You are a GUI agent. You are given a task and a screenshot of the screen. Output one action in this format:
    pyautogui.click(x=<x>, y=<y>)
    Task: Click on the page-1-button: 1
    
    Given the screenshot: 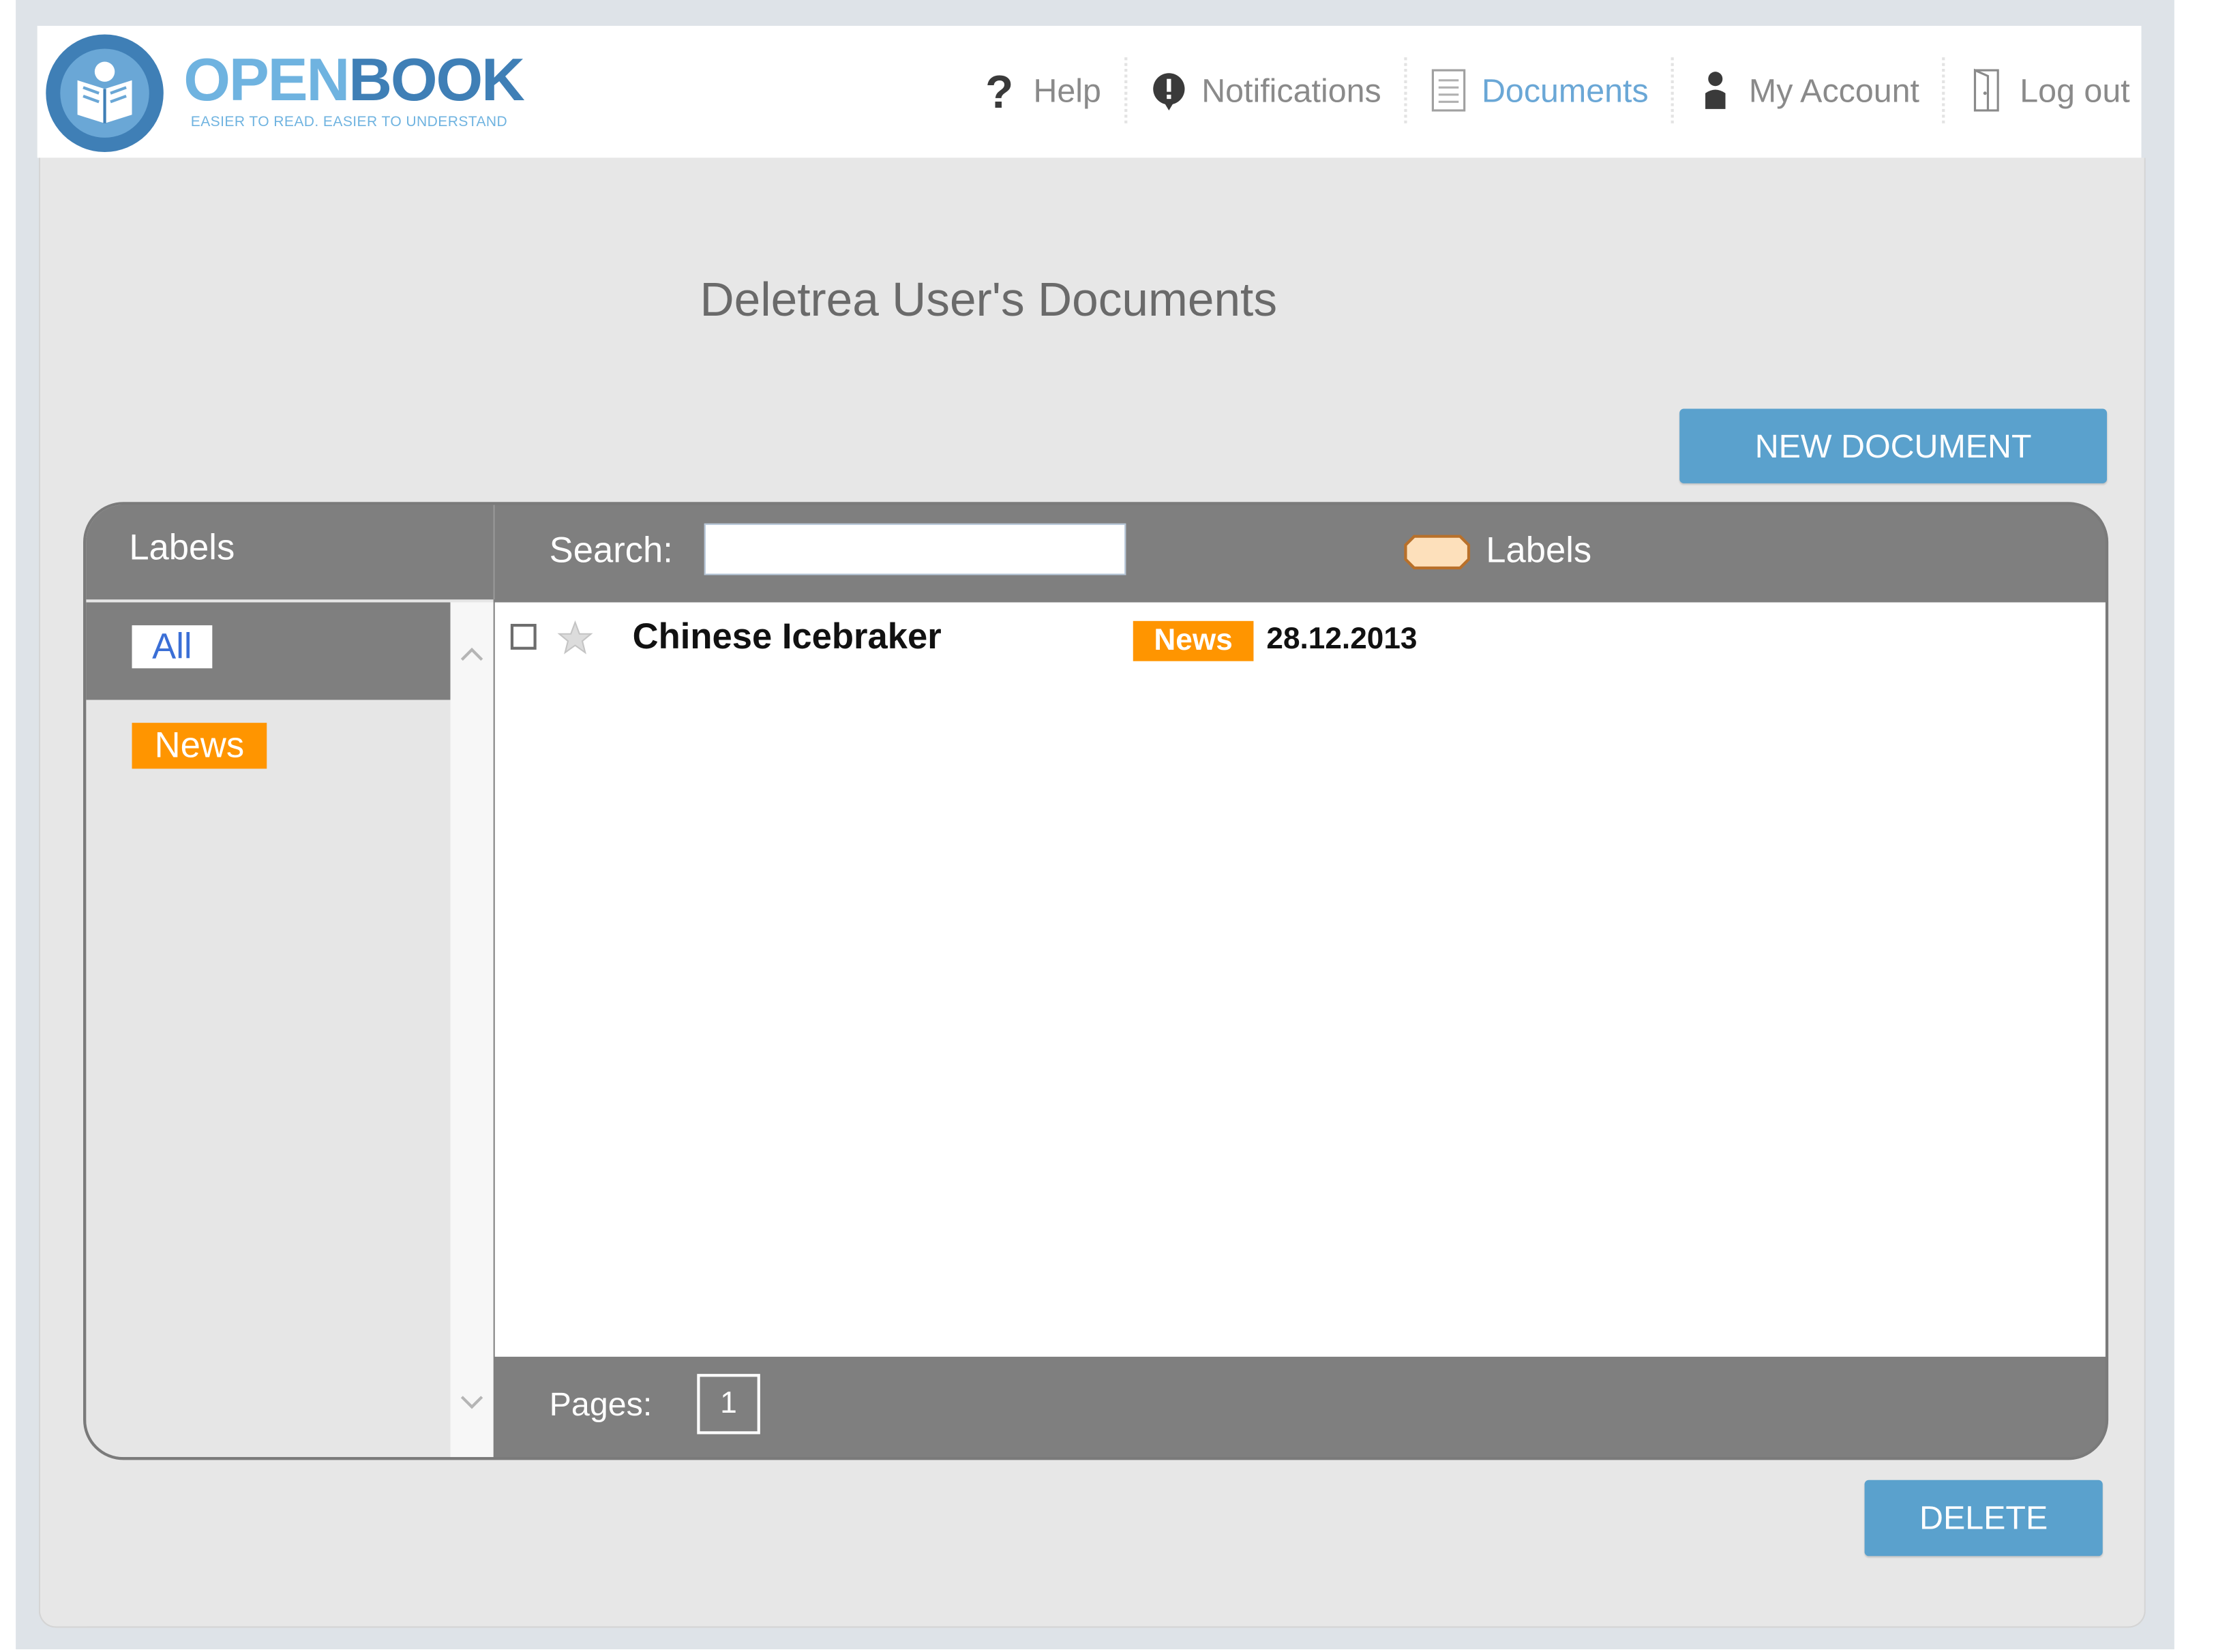 What is the action you would take?
    pyautogui.click(x=728, y=1404)
    